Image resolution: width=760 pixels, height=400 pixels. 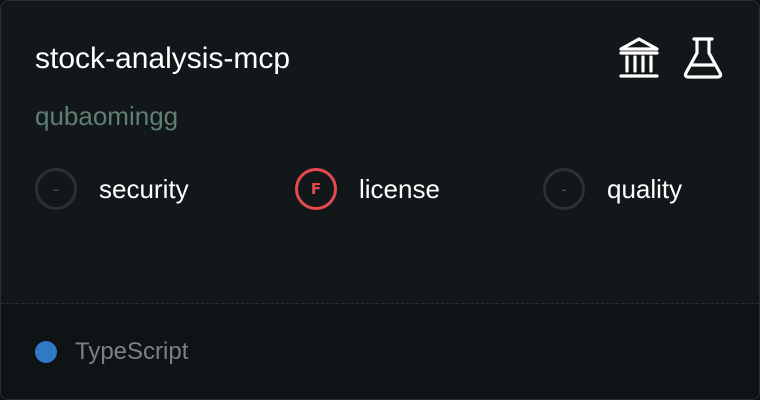 I want to click on quality-label: quality, so click(x=645, y=188).